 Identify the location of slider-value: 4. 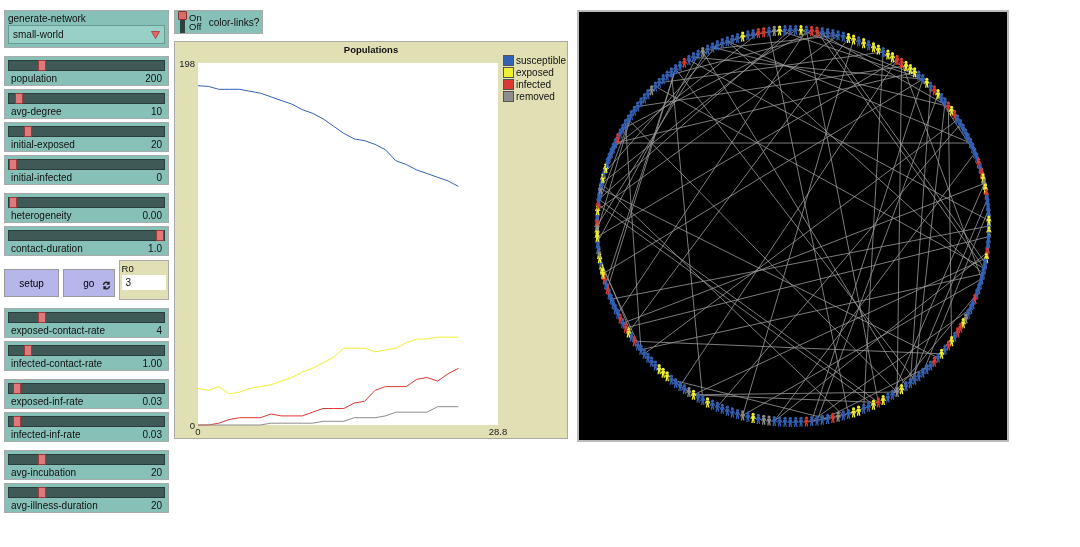
(159, 330).